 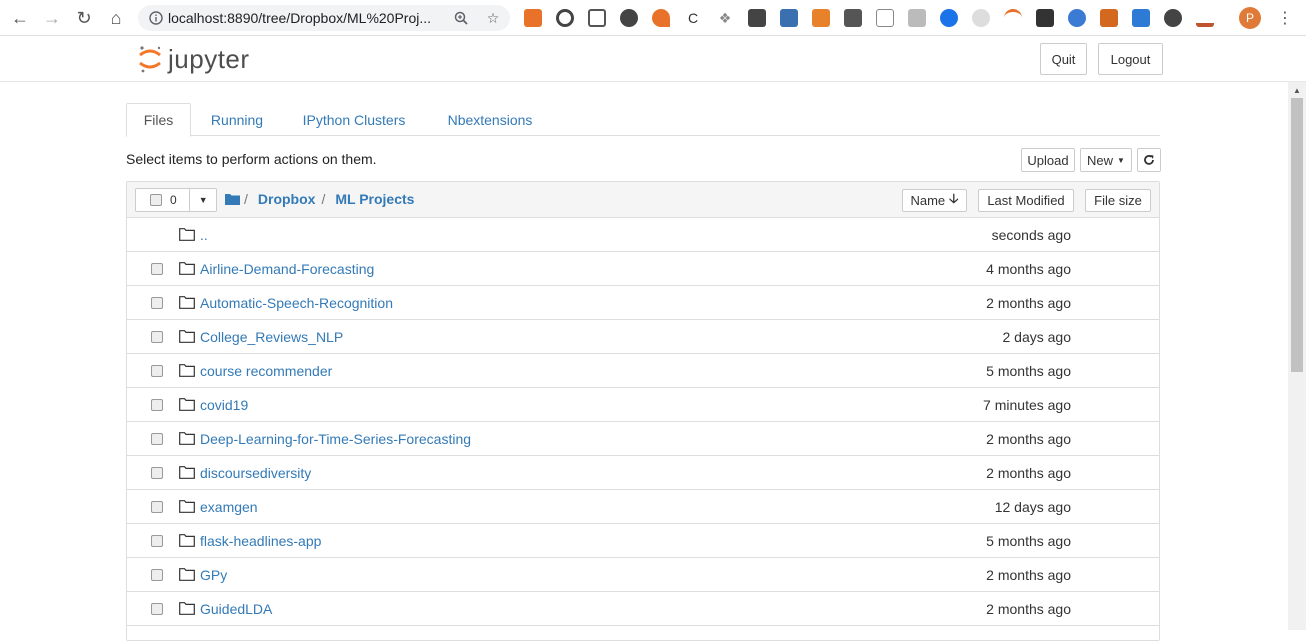 I want to click on new-dropdown-button: New ▼, so click(x=1106, y=160).